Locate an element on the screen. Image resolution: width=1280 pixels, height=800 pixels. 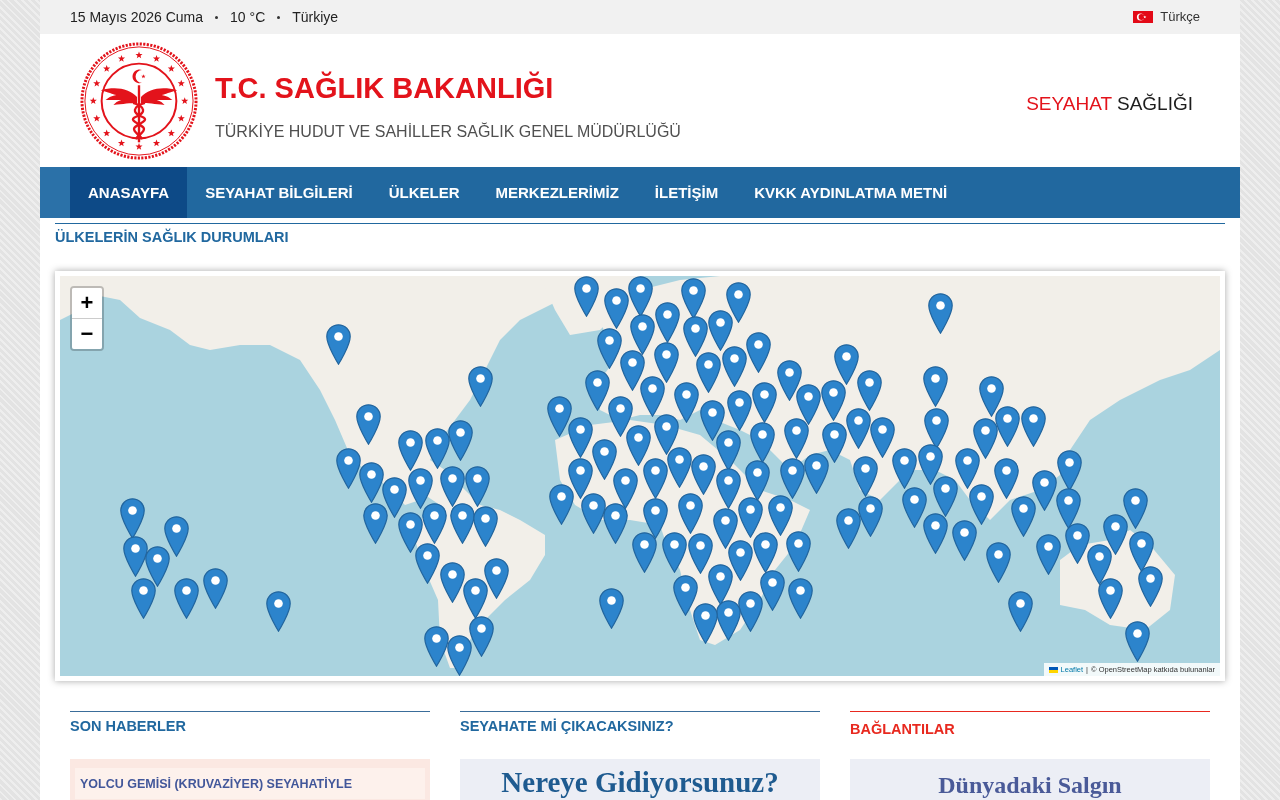
promo-title: Nereye Gidiyorsunuz? is located at coordinates (640, 782).